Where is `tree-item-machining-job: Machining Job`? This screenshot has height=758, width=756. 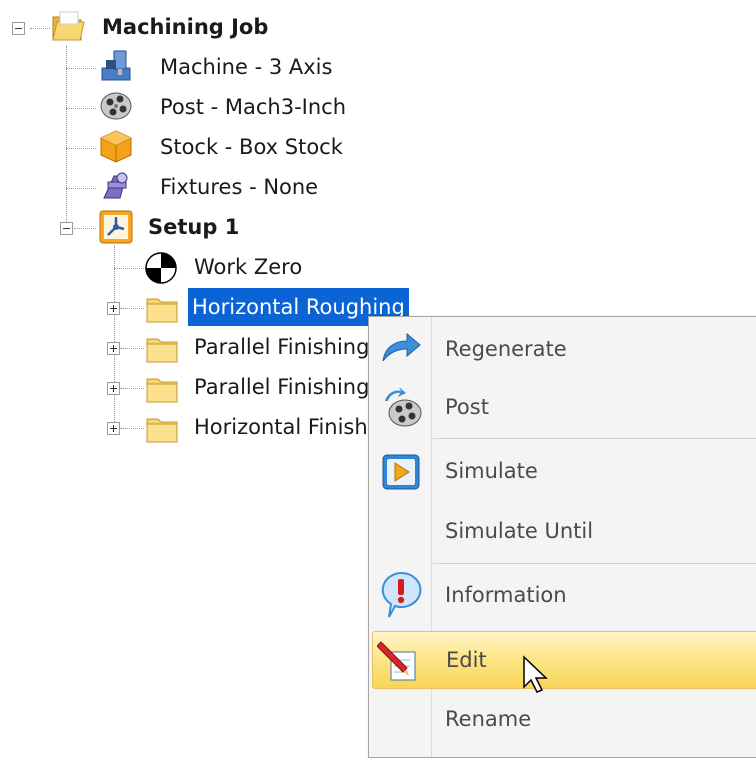
tree-item-machining-job: Machining Job is located at coordinates (185, 27).